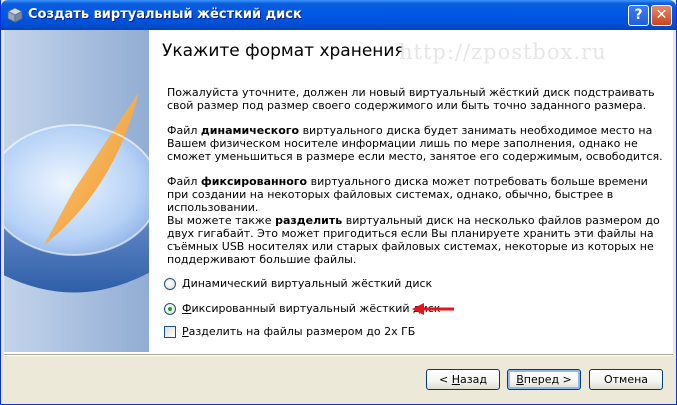 Image resolution: width=677 pixels, height=405 pixels. What do you see at coordinates (184, 181) in the screenshot?
I see `fixed-text-pre: Файл` at bounding box center [184, 181].